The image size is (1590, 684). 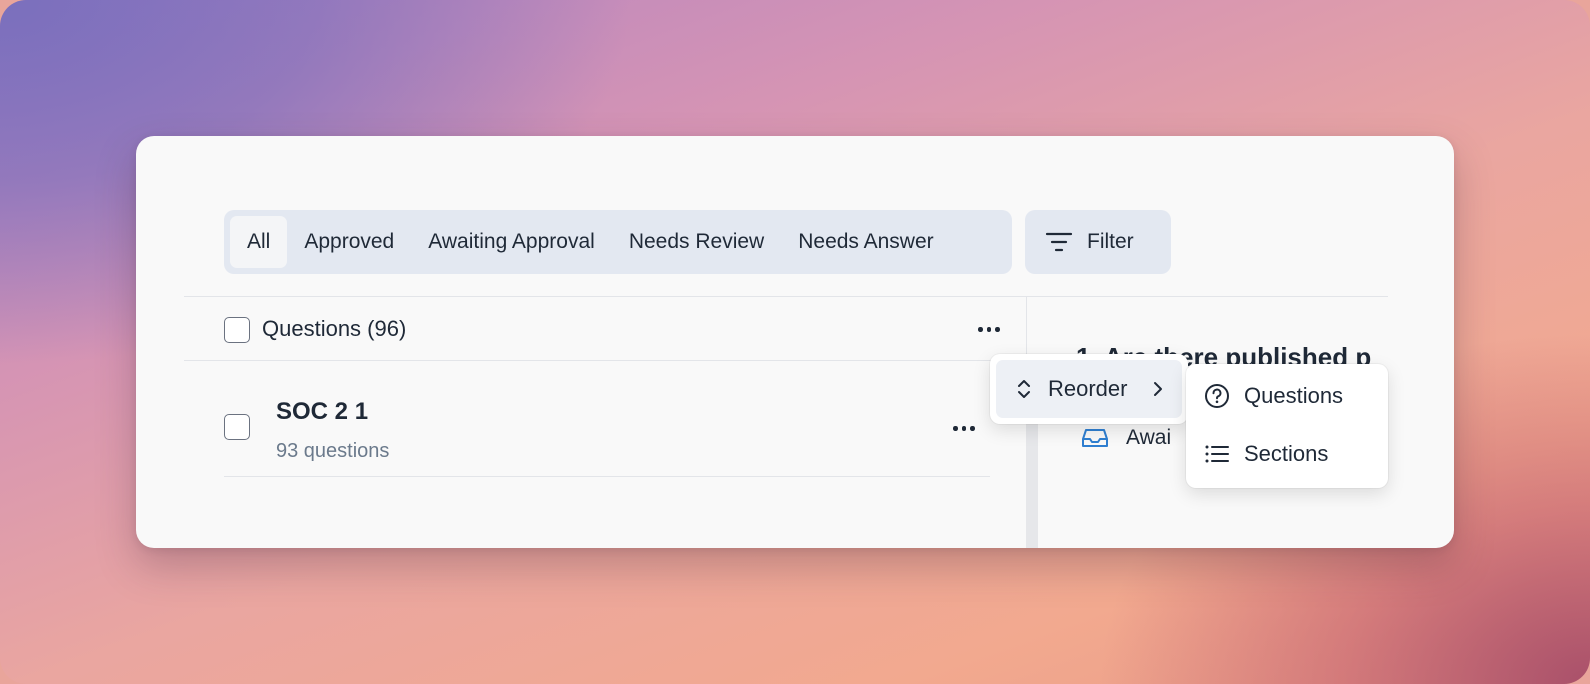 I want to click on reorder-questions-item: Questions, so click(x=1287, y=396).